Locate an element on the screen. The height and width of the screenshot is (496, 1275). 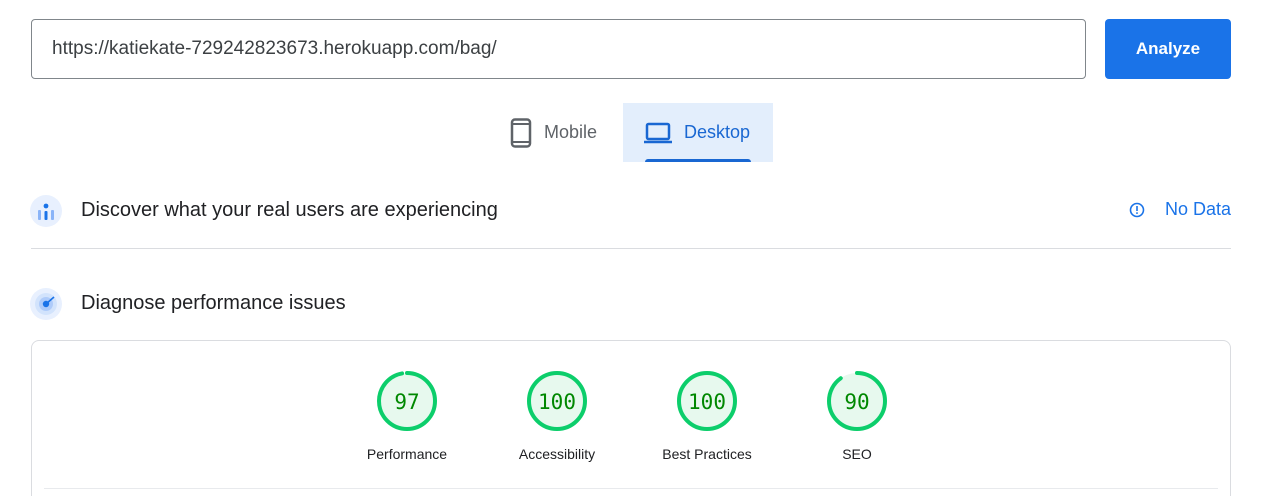
tab-mobile-label: Mobile is located at coordinates (571, 132).